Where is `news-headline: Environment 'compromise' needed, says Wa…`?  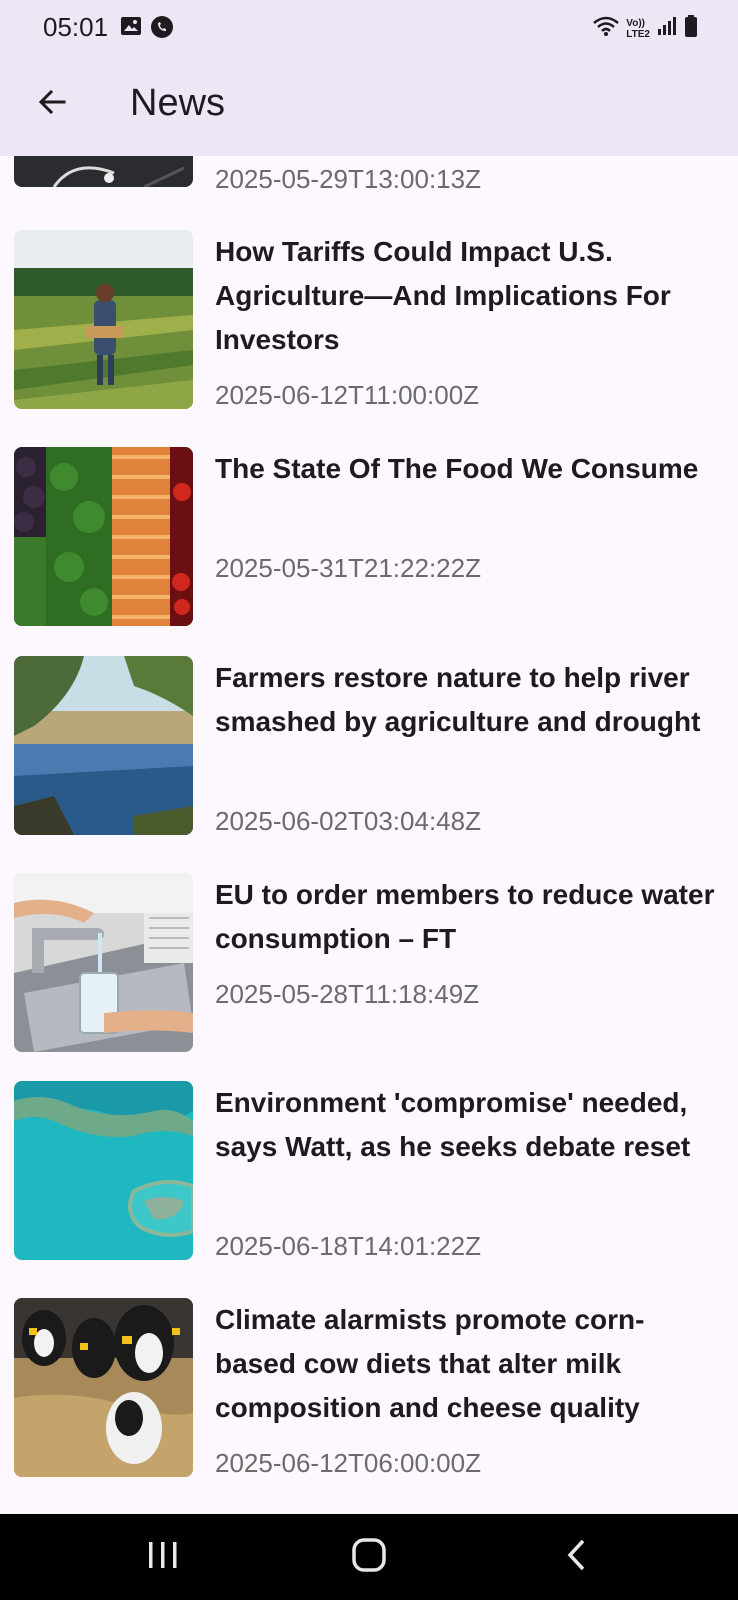
news-headline: Environment 'compromise' needed, says Wa… is located at coordinates (453, 1124).